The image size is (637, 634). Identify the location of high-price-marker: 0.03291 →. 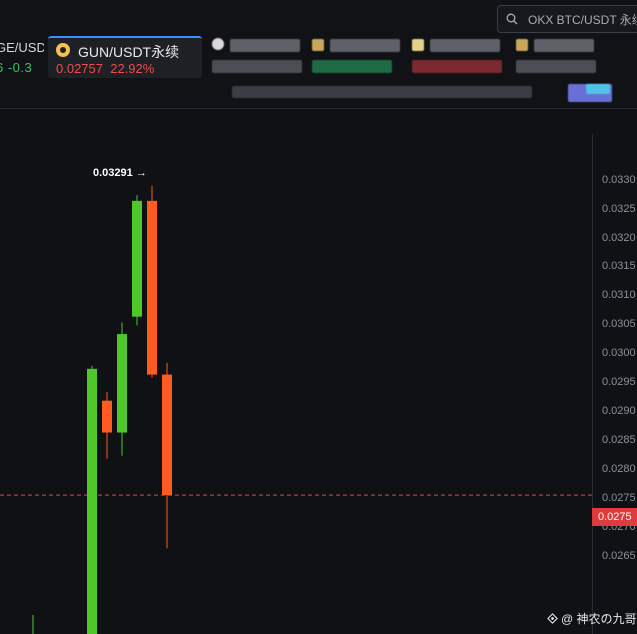
(120, 173).